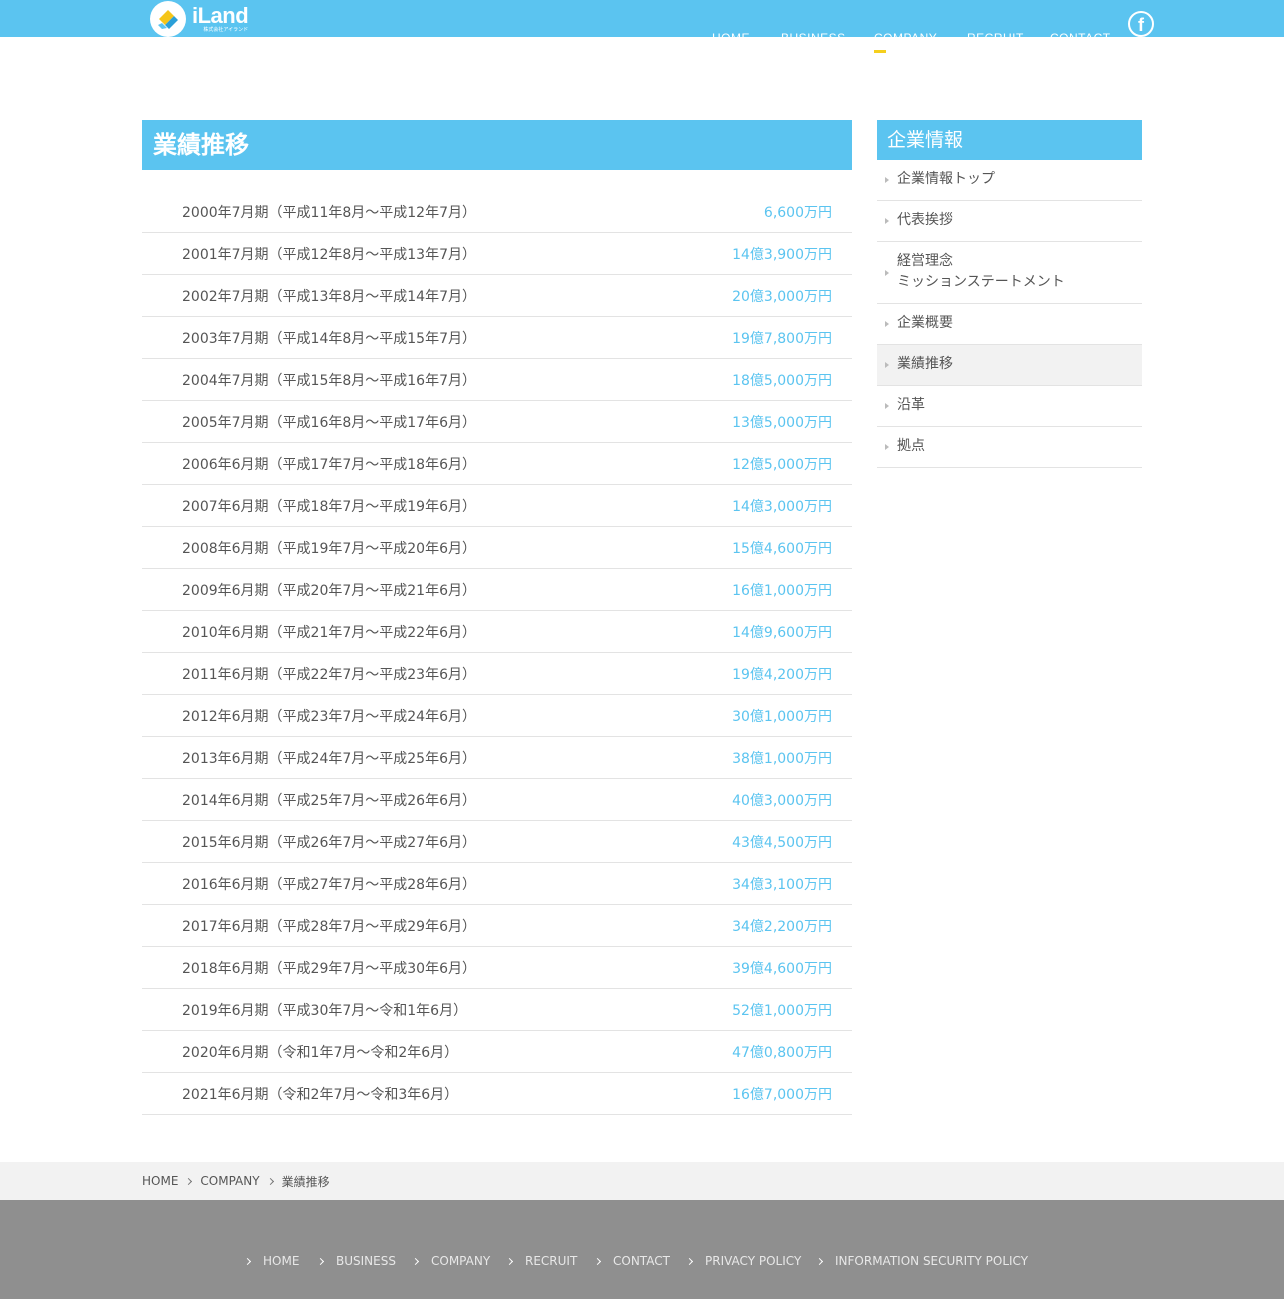  What do you see at coordinates (880, 51) in the screenshot?
I see `nav-active-indicator` at bounding box center [880, 51].